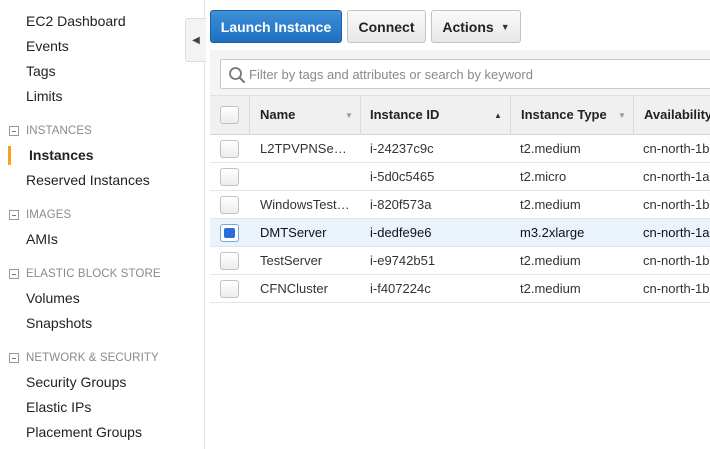 The height and width of the screenshot is (449, 710). Describe the element at coordinates (88, 180) in the screenshot. I see `sidebar-item-reserved-instances: Reserved Instances` at that location.